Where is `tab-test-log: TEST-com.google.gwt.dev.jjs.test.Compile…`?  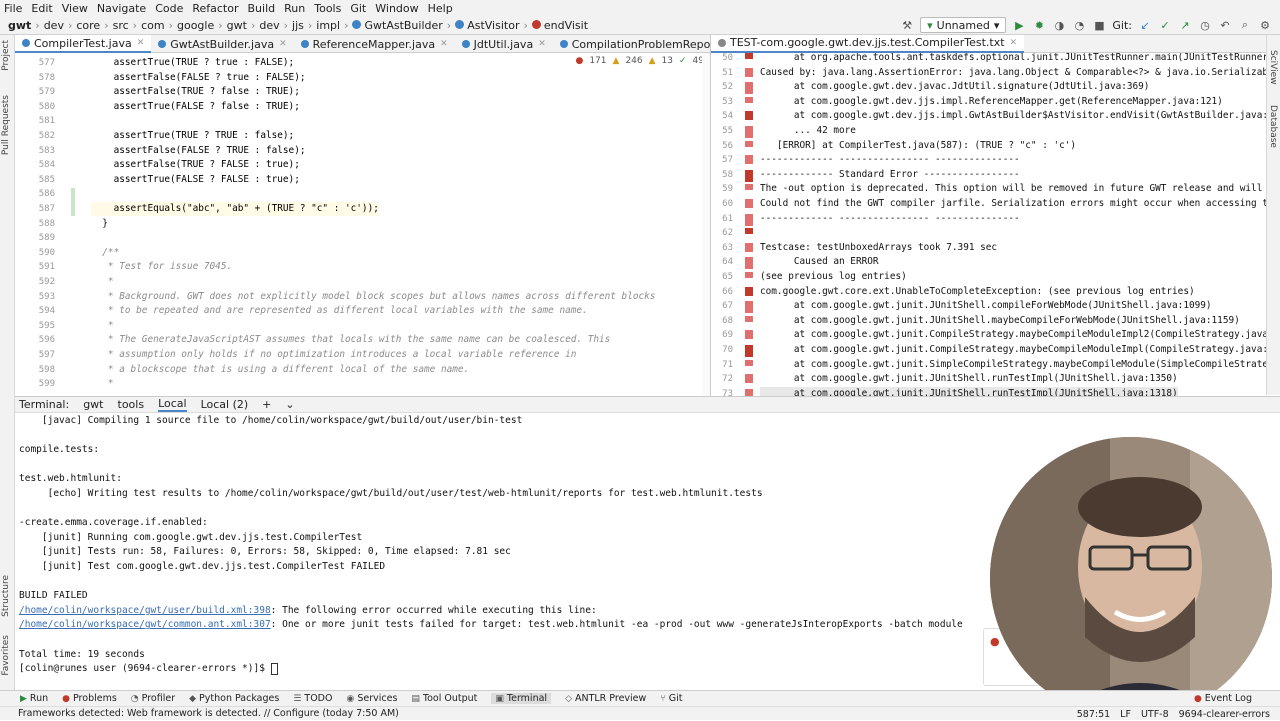 tab-test-log: TEST-com.google.gwt.dev.jjs.test.Compile… is located at coordinates (868, 43).